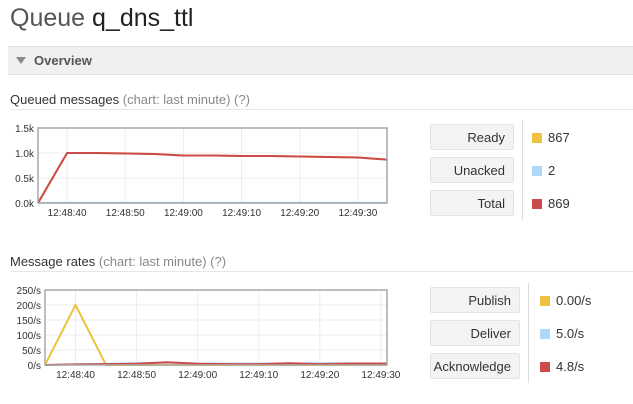 This screenshot has width=633, height=404. I want to click on y-tick-label: 0/s, so click(34, 366).